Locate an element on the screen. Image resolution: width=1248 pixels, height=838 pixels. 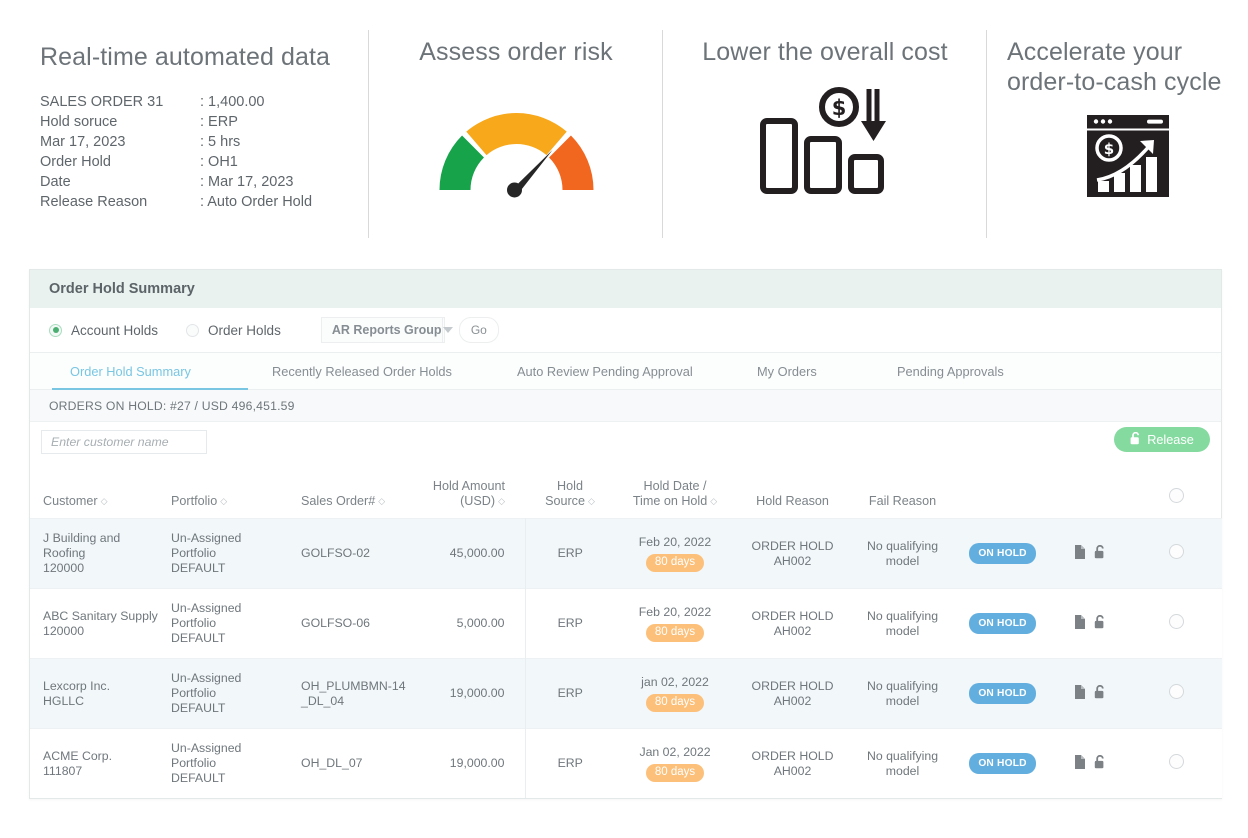
hold-reason-line2: AH002 is located at coordinates (792, 700).